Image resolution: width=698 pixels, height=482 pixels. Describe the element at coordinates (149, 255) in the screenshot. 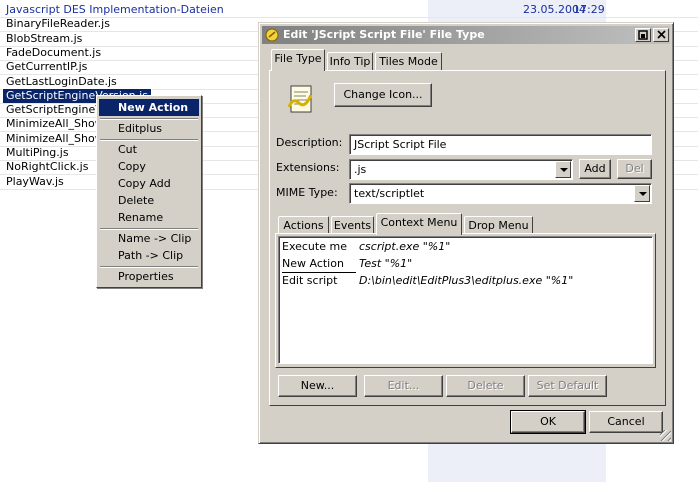

I see `menu-item-path-clip: Path -> Clip` at that location.